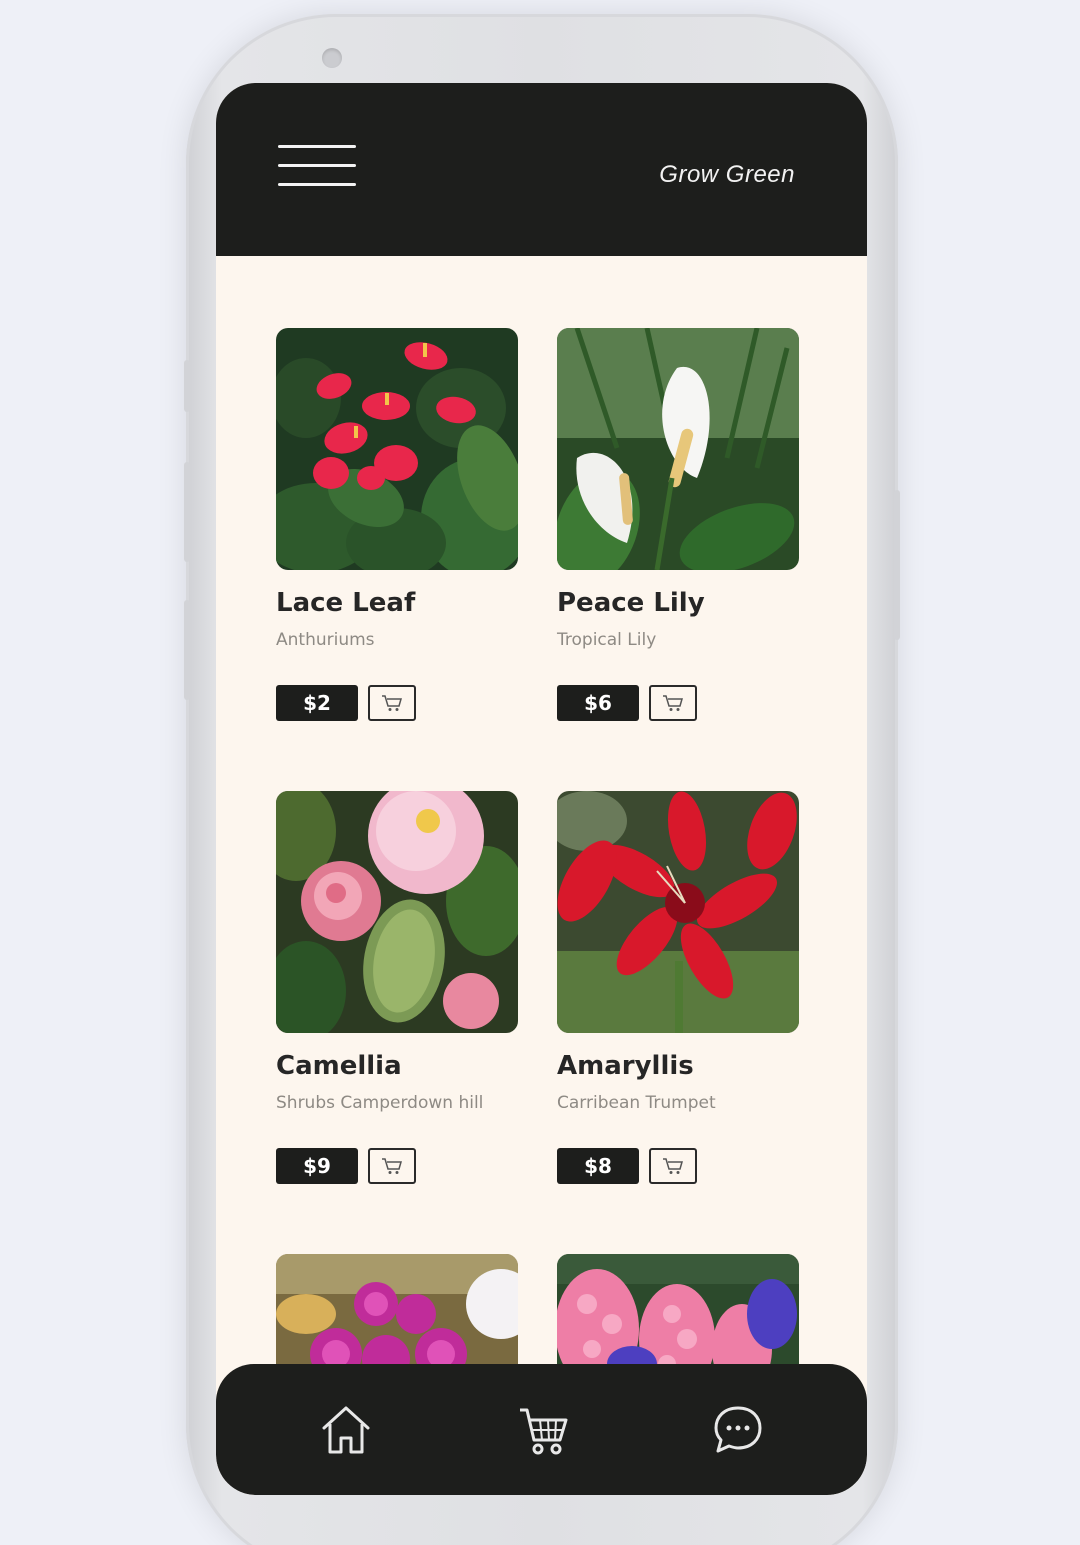 The height and width of the screenshot is (1545, 1080). What do you see at coordinates (332, 58) in the screenshot?
I see `front-camera` at bounding box center [332, 58].